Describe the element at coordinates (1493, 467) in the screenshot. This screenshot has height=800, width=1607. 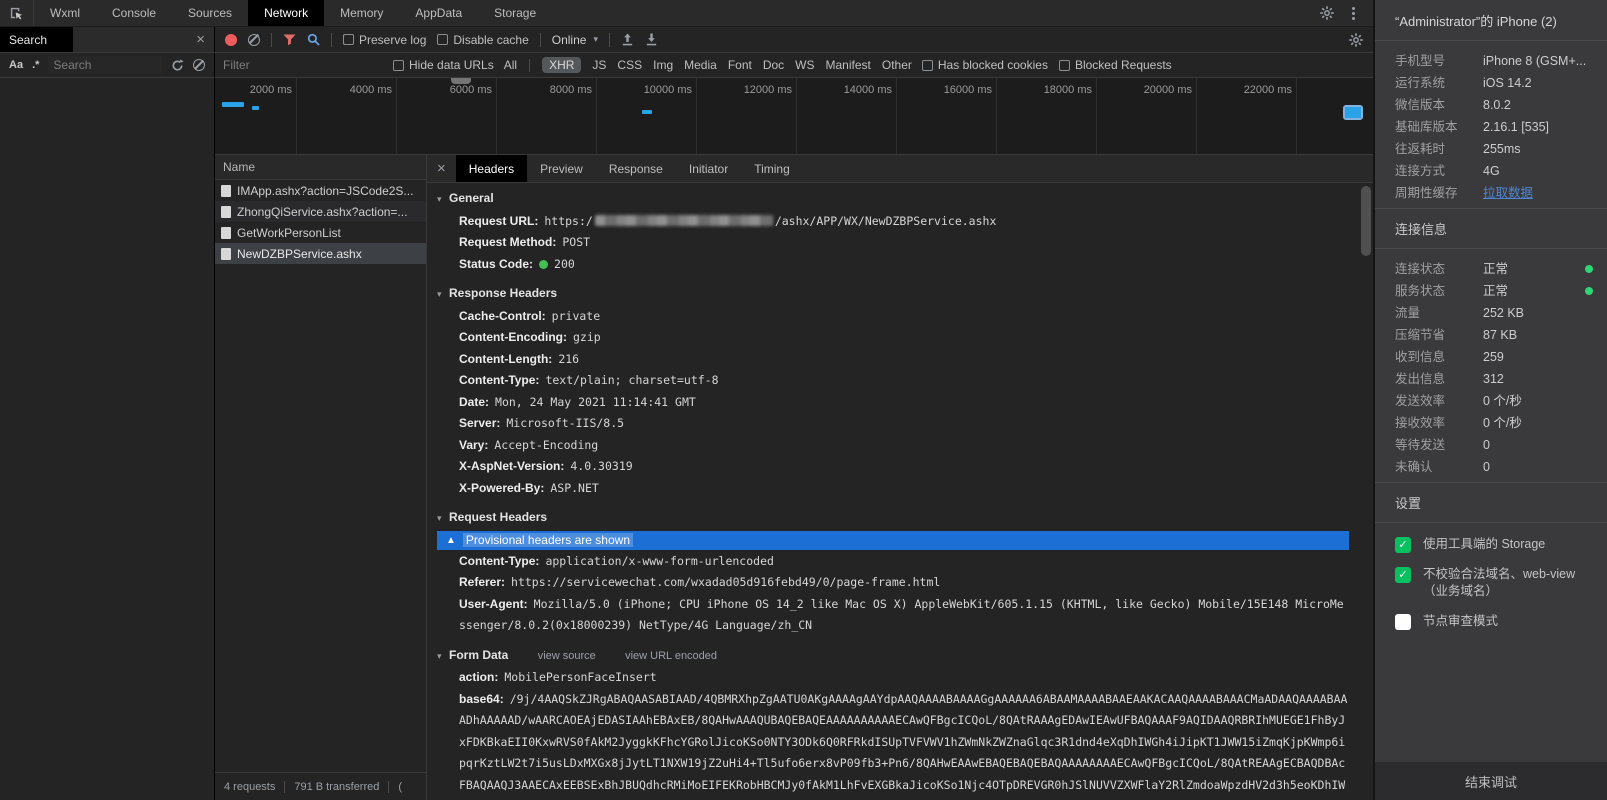
I see `info-row: 未确认 0` at that location.